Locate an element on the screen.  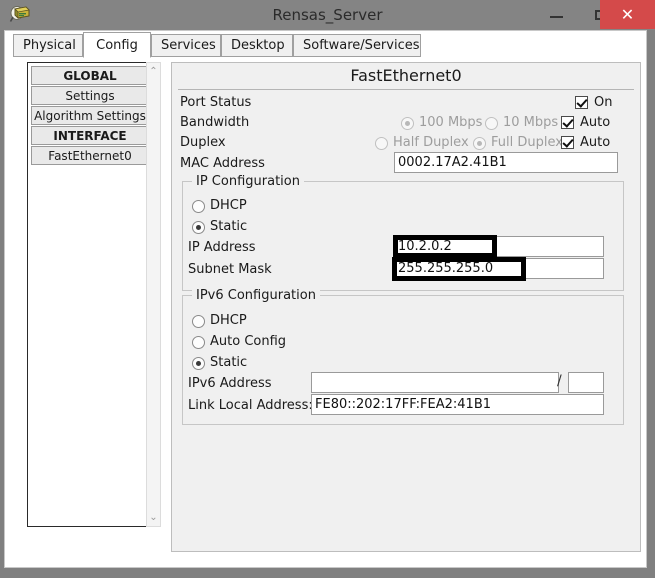
bandwidth-10mbps-radio is located at coordinates (491, 123).